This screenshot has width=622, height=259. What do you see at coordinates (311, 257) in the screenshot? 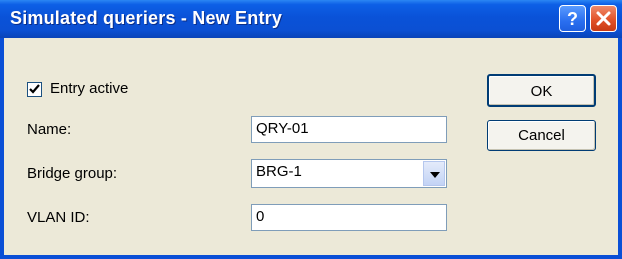
I see `window-frame-bottom` at bounding box center [311, 257].